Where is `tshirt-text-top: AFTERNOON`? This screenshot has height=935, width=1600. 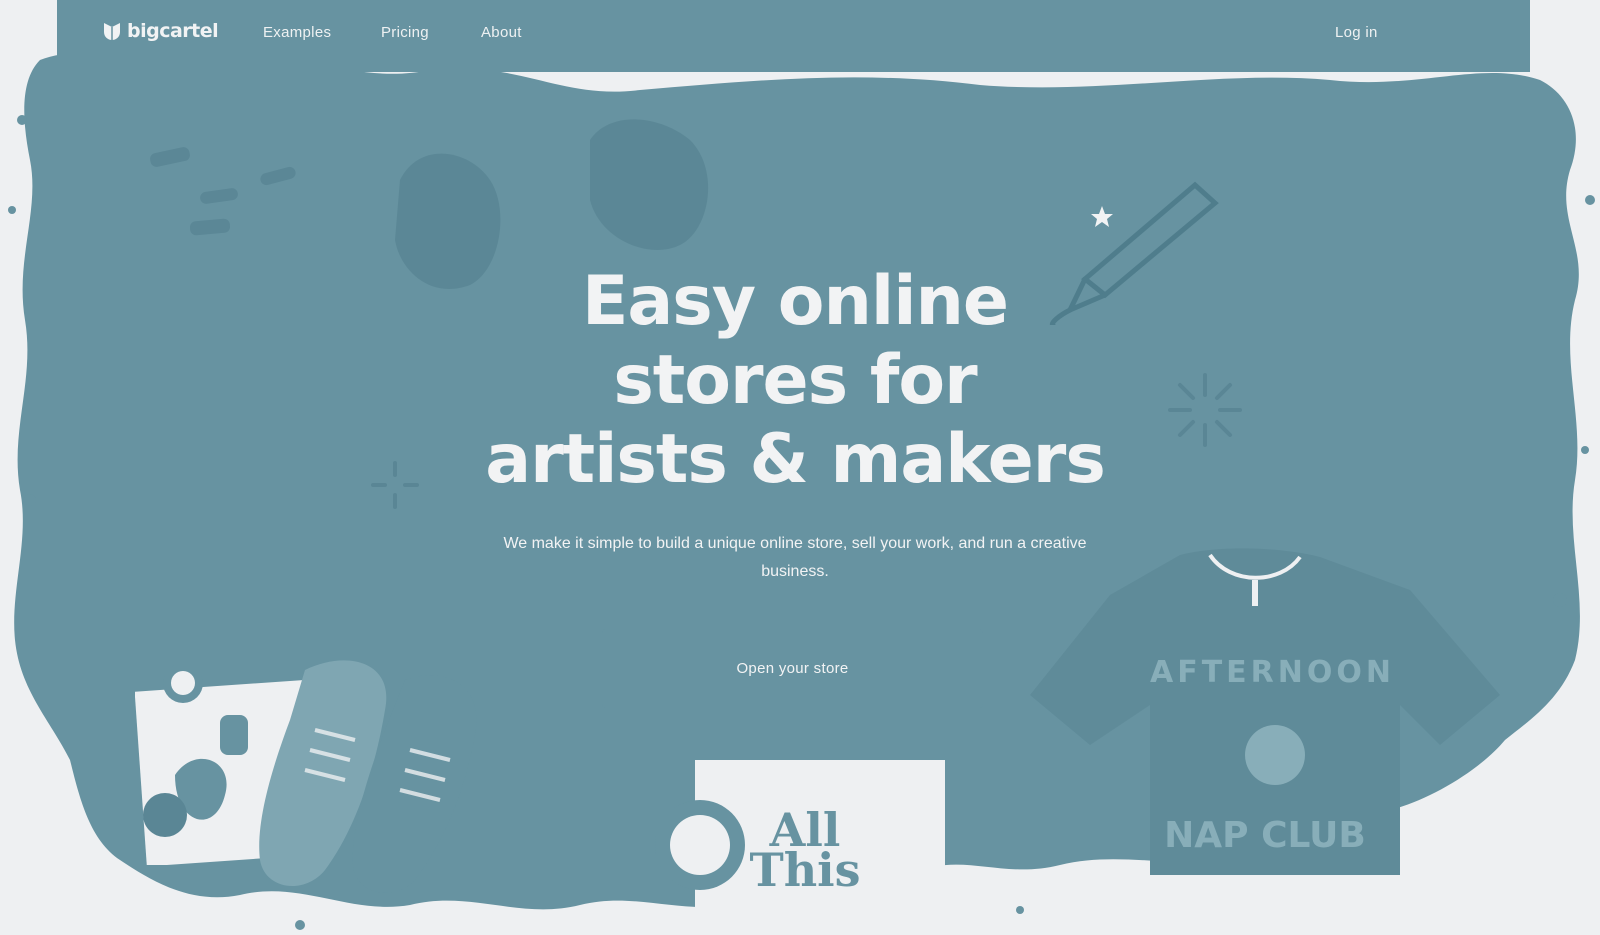
tshirt-text-top: AFTERNOON is located at coordinates (1272, 672).